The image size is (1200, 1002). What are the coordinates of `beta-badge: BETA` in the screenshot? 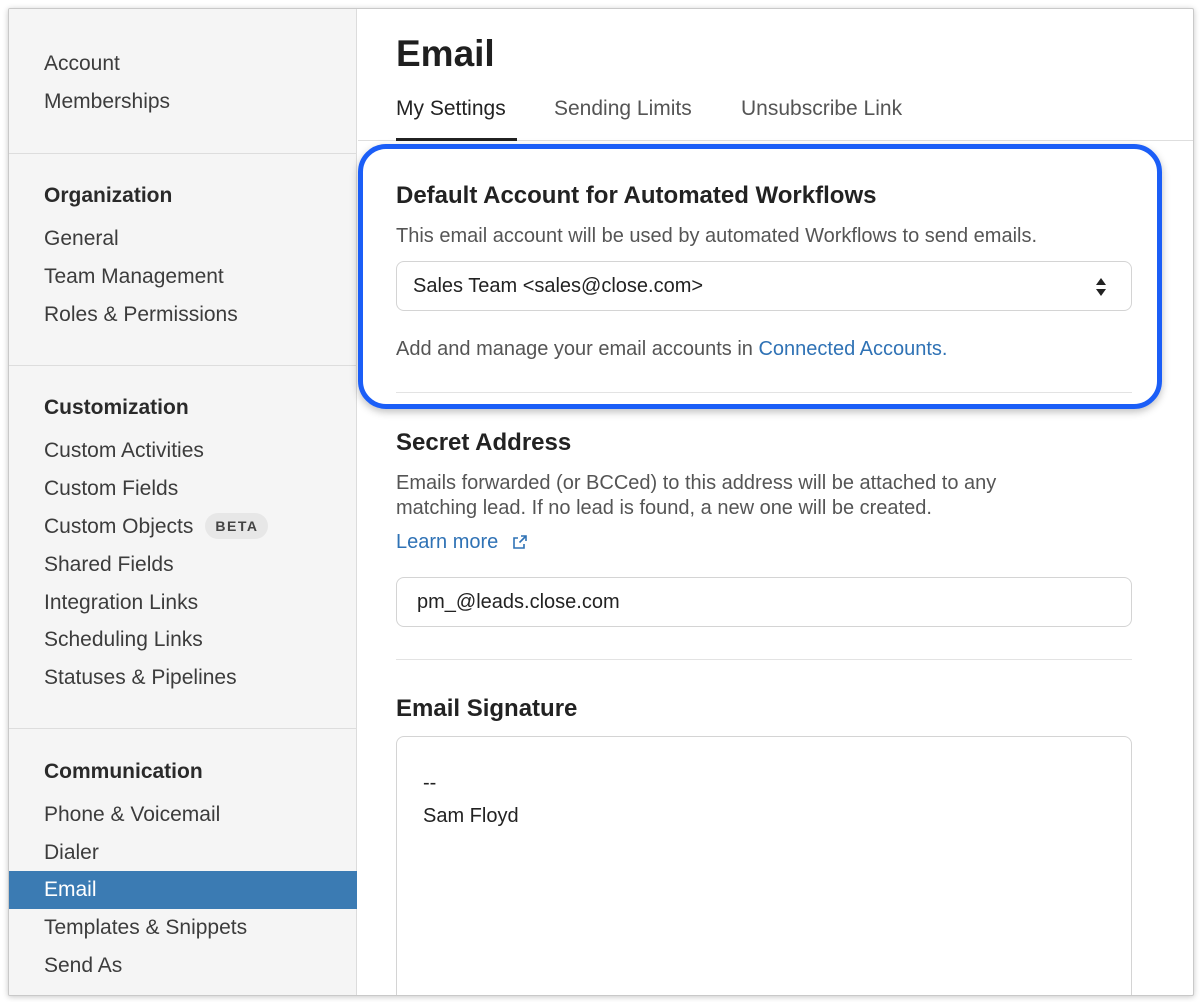 It's located at (237, 526).